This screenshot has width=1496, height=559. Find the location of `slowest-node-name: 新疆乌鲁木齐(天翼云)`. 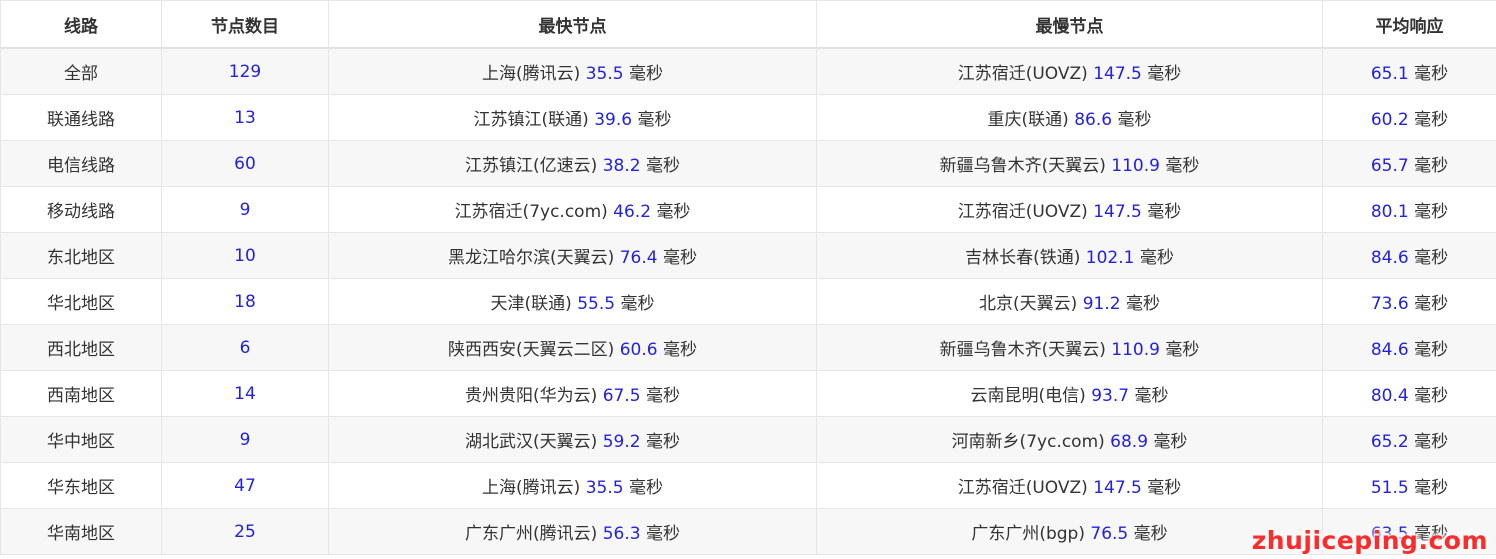

slowest-node-name: 新疆乌鲁木齐(天翼云) is located at coordinates (1022, 166).